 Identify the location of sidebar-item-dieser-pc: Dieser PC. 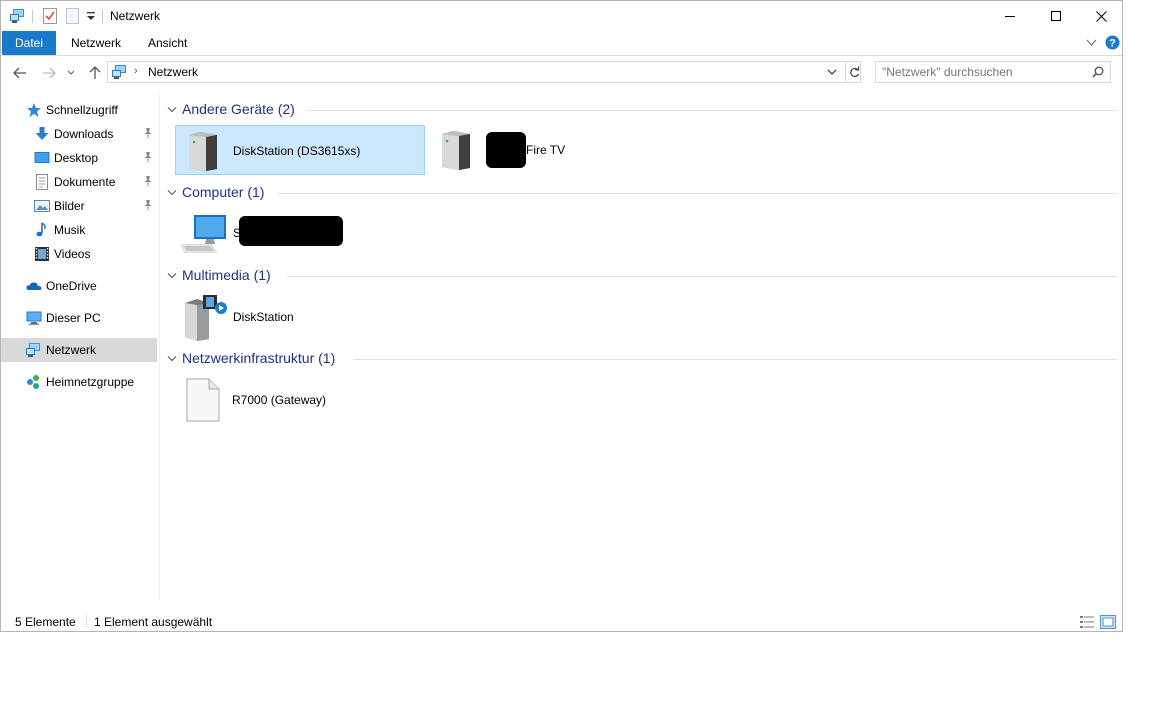
(79, 318).